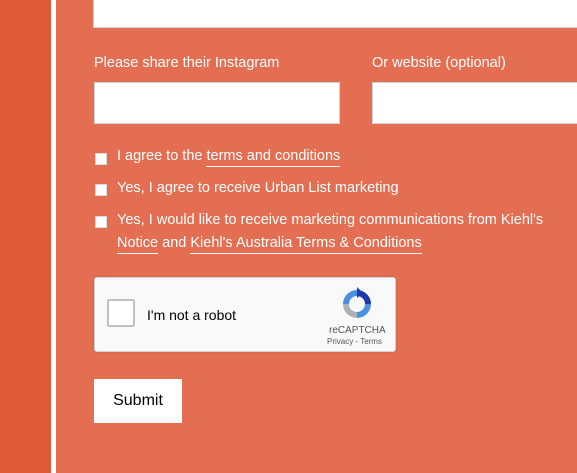  I want to click on instagram-label: Please share their Instagram, so click(187, 63).